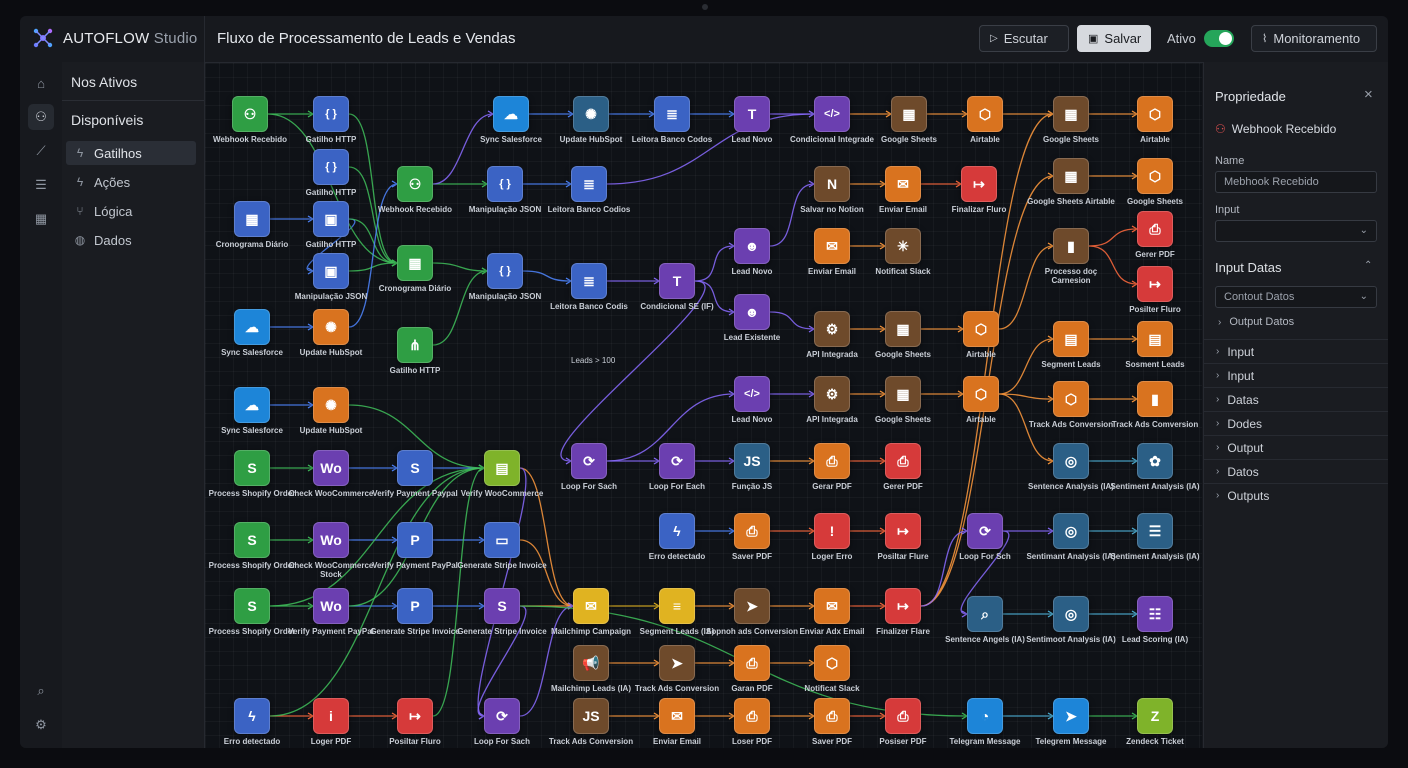 This screenshot has height=768, width=1408. Describe the element at coordinates (1296, 447) in the screenshot. I see `property-row-output: › Output` at that location.